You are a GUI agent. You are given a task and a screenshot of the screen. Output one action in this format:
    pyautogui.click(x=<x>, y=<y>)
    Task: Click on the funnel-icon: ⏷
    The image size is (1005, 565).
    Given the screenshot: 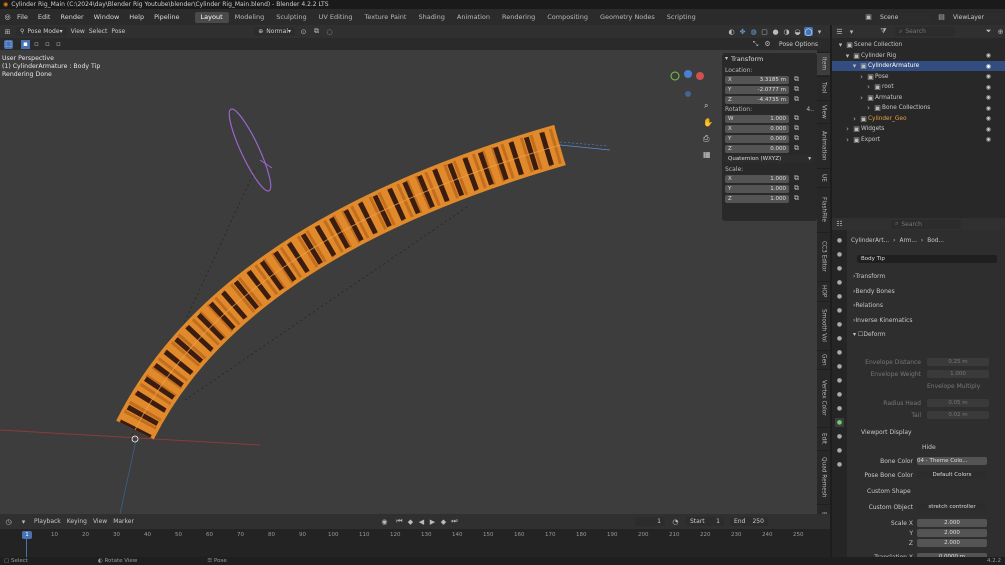 What is the action you would take?
    pyautogui.click(x=988, y=31)
    